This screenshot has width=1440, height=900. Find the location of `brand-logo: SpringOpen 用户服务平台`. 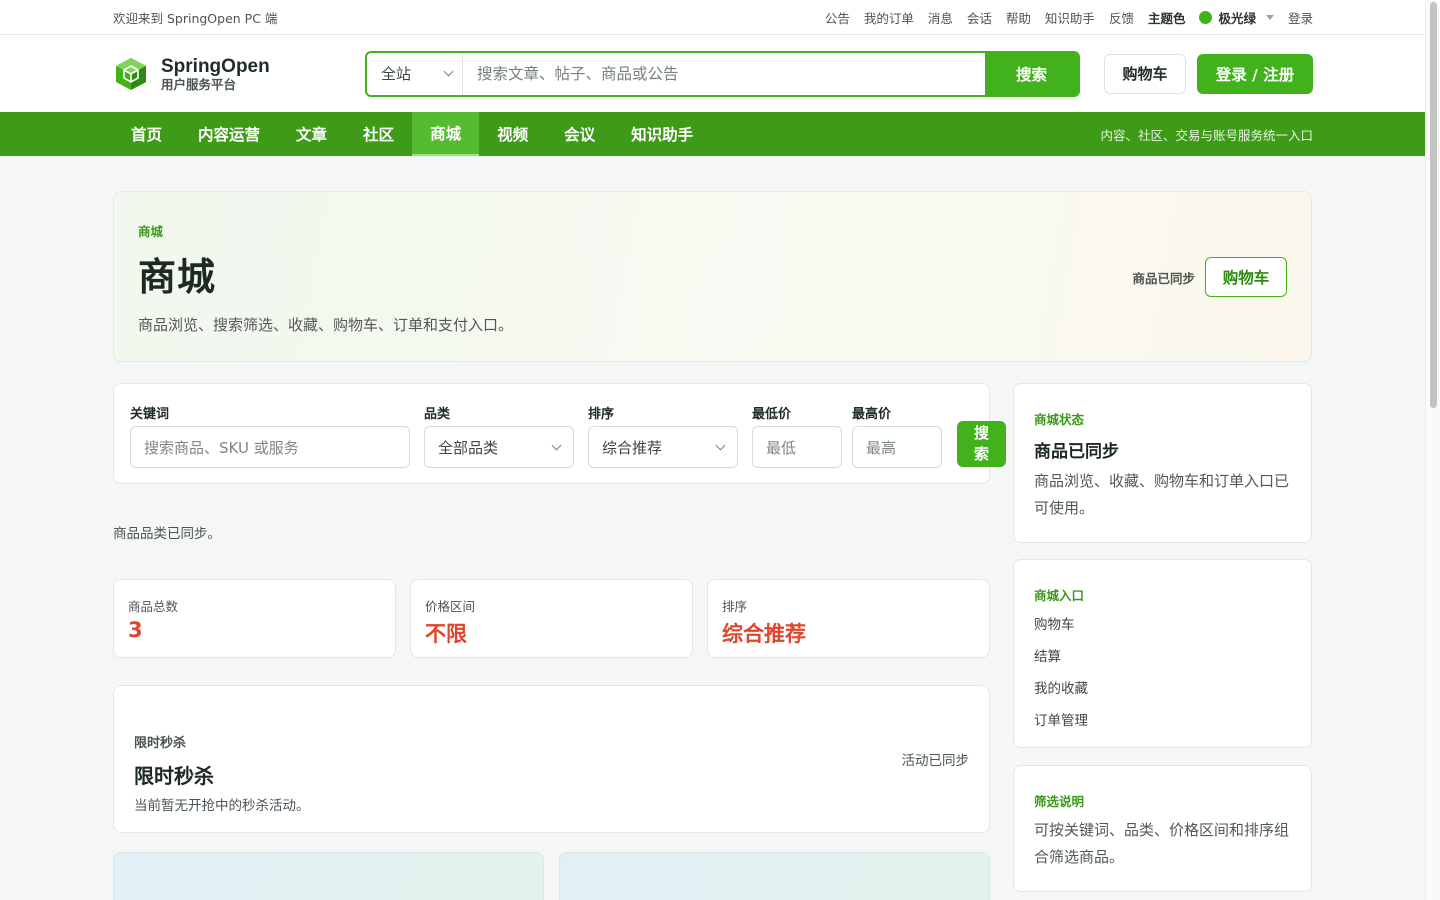

brand-logo: SpringOpen 用户服务平台 is located at coordinates (239, 74).